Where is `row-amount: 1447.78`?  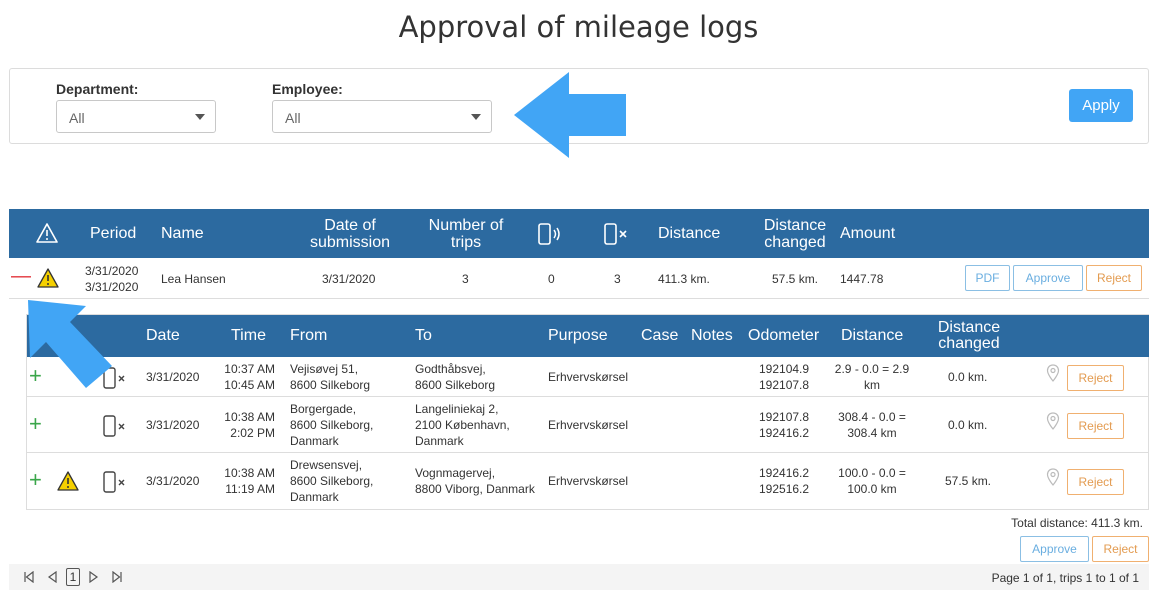 row-amount: 1447.78 is located at coordinates (862, 279).